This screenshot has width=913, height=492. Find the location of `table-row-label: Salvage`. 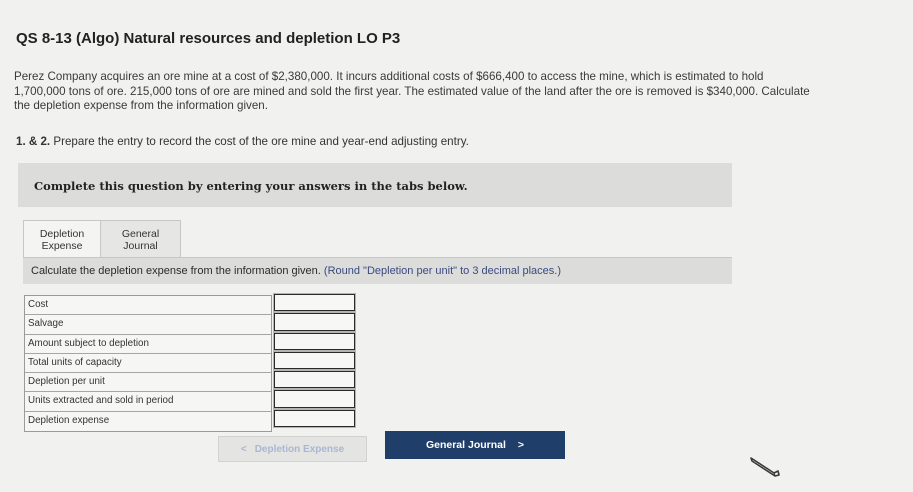

table-row-label: Salvage is located at coordinates (148, 325).